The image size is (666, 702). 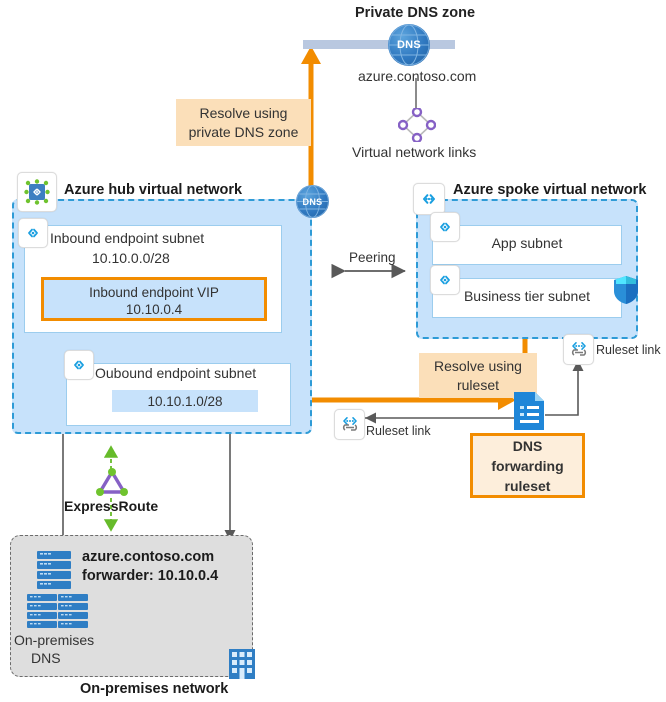 I want to click on subnet-glyph-outbound, so click(x=79, y=365).